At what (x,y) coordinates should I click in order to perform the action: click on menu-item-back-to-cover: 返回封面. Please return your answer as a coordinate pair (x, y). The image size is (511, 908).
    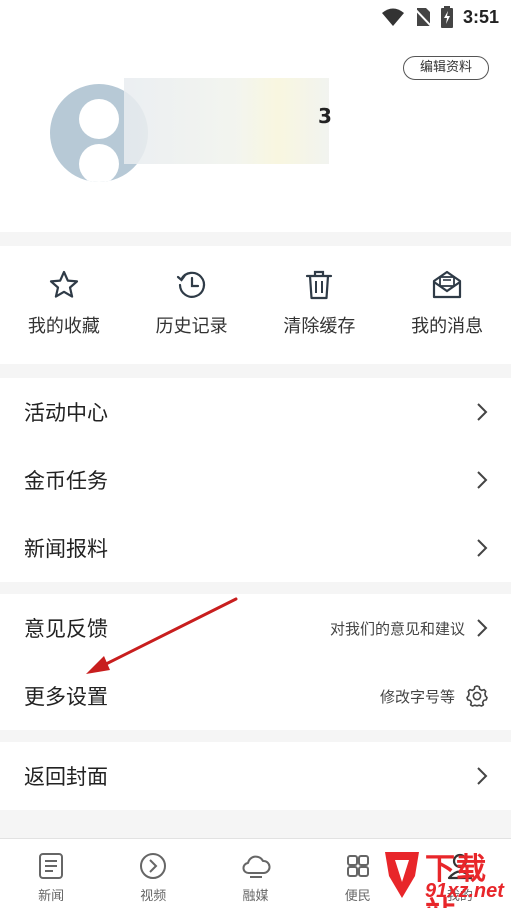
    Looking at the image, I should click on (255, 776).